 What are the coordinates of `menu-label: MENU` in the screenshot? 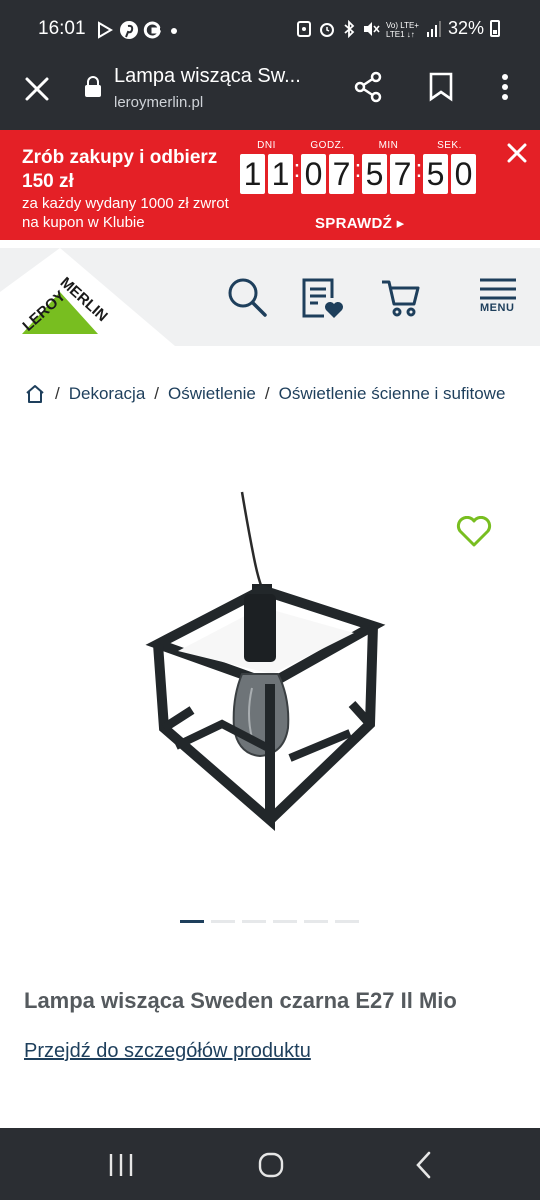 It's located at (497, 308).